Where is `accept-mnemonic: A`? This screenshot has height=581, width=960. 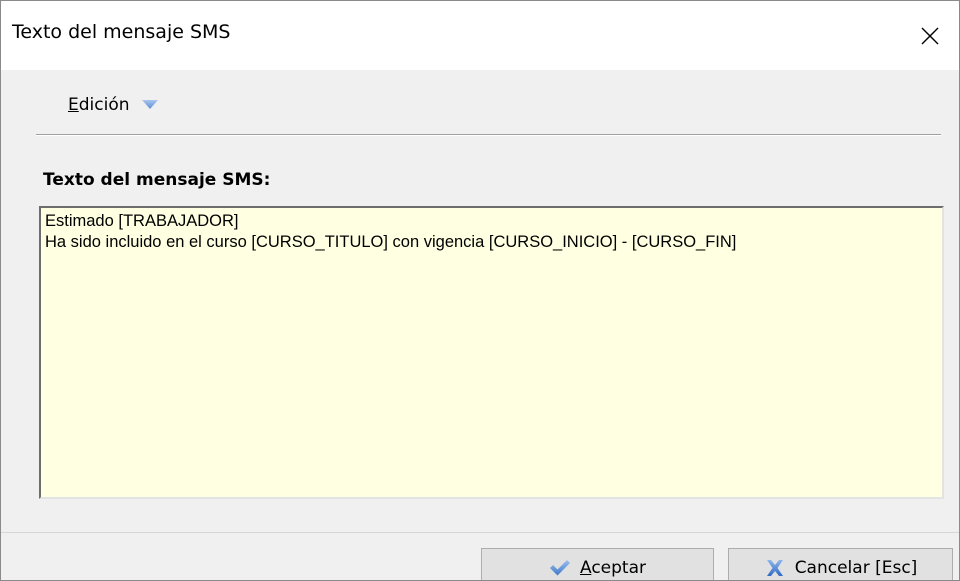
accept-mnemonic: A is located at coordinates (585, 568).